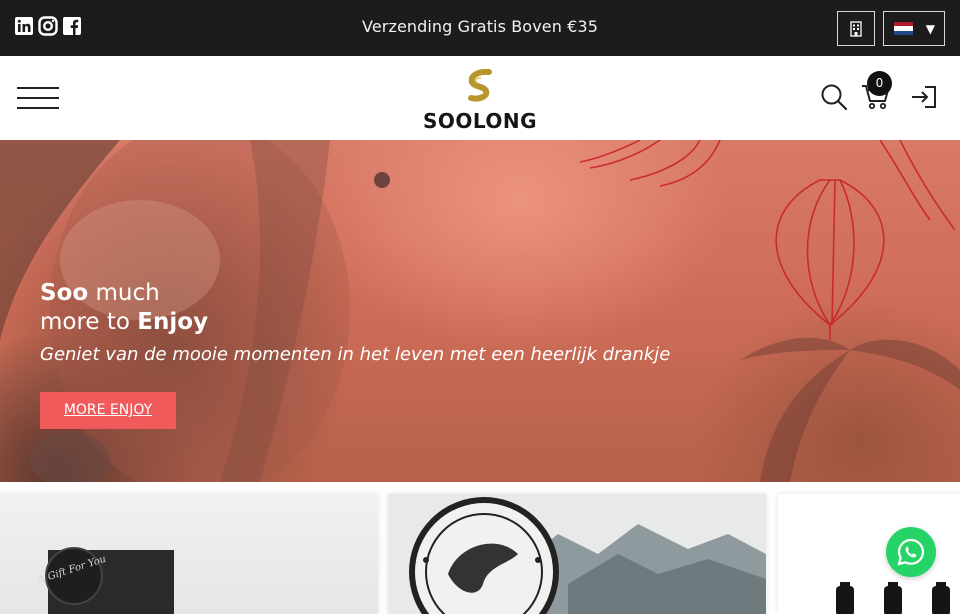 The image size is (960, 614). What do you see at coordinates (64, 293) in the screenshot?
I see `hero-title-bold-1: Soo` at bounding box center [64, 293].